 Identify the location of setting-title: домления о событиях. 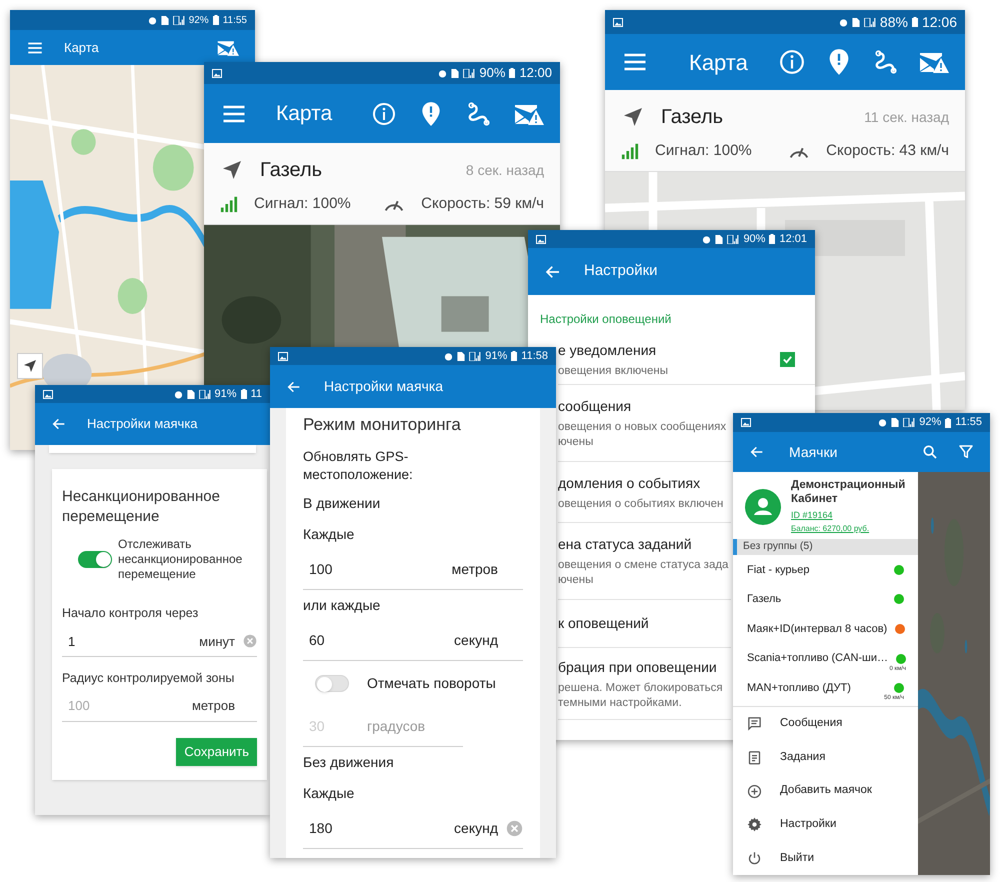
(630, 483).